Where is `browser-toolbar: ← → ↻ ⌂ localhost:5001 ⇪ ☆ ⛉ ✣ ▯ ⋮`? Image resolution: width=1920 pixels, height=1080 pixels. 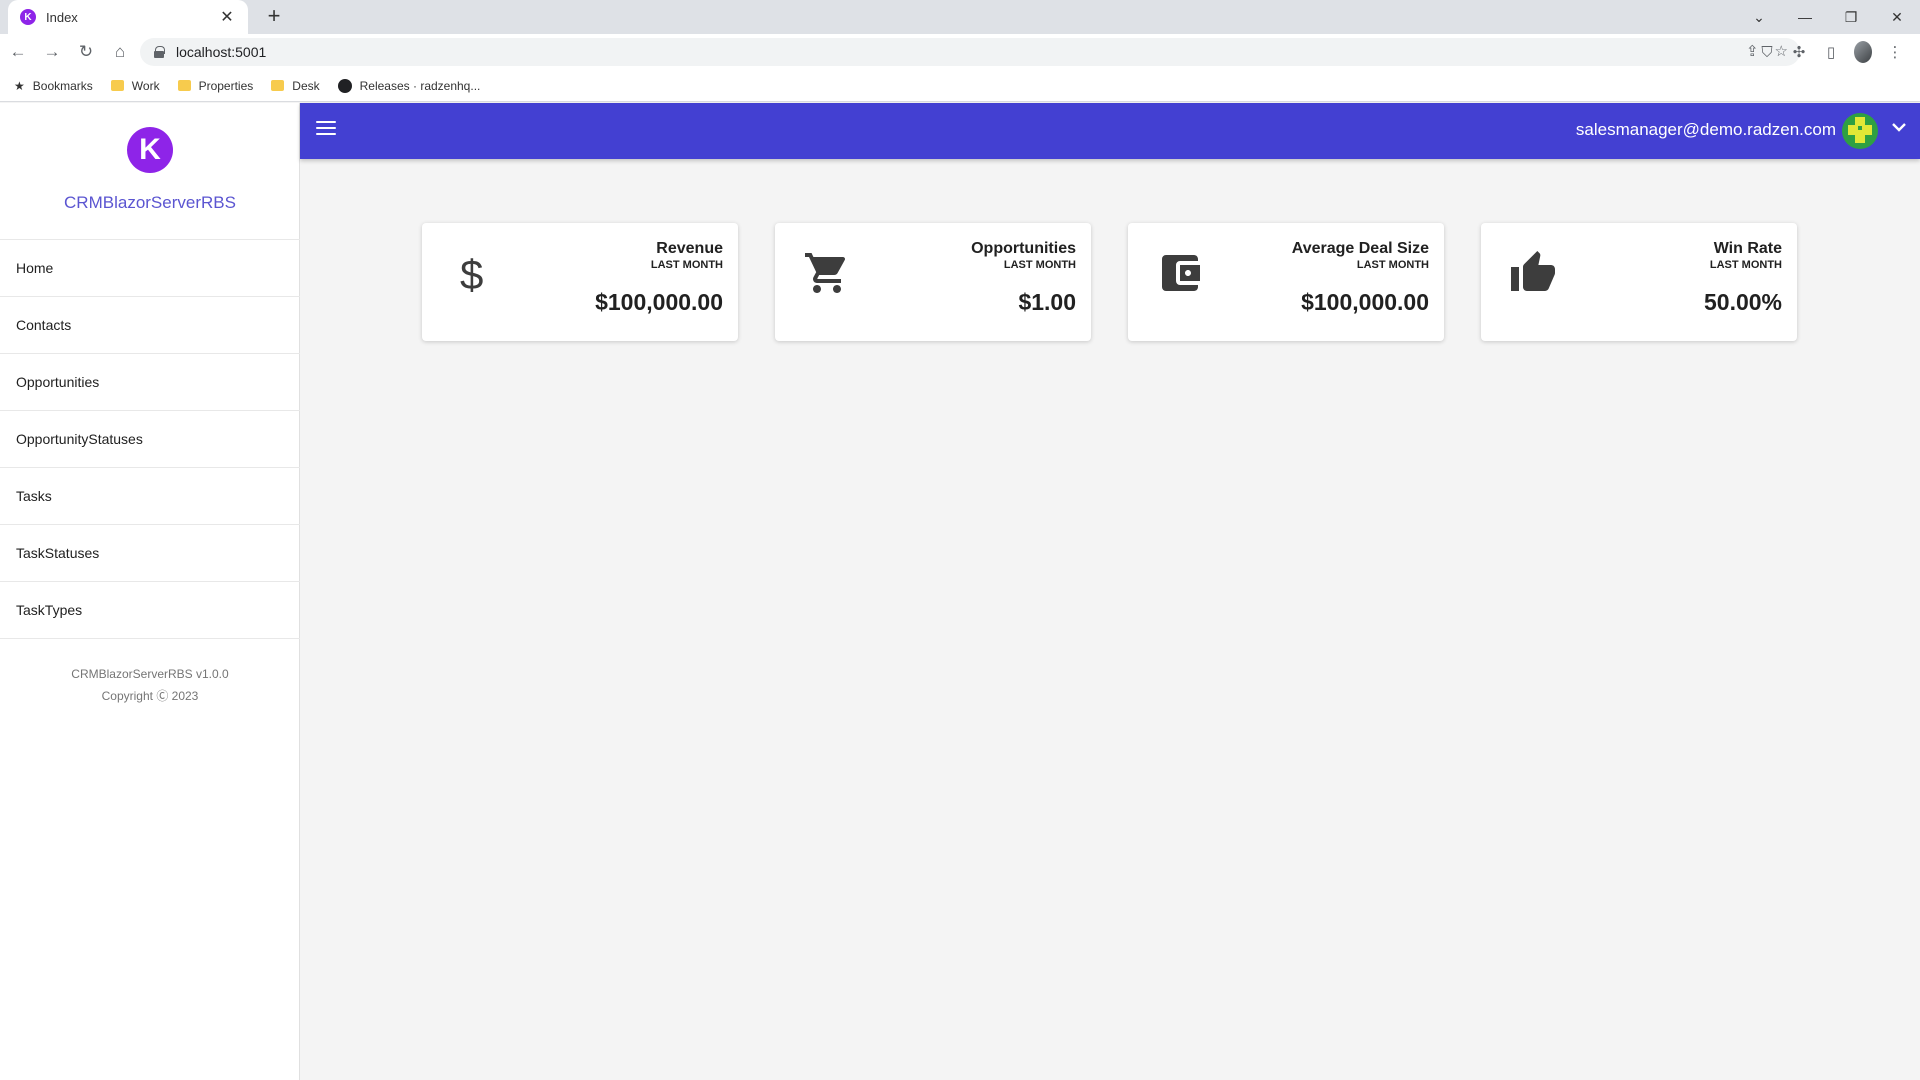
browser-toolbar: ← → ↻ ⌂ localhost:5001 ⇪ ☆ ⛉ ✣ ▯ ⋮ is located at coordinates (960, 52).